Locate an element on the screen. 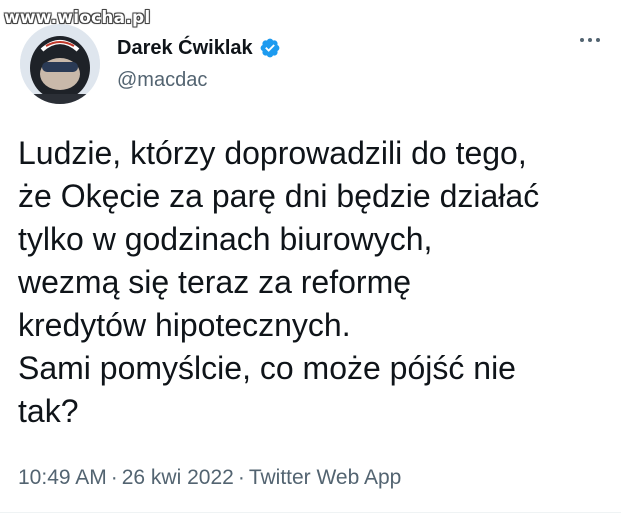 This screenshot has height=517, width=621. author-handle: @macdac is located at coordinates (162, 80).